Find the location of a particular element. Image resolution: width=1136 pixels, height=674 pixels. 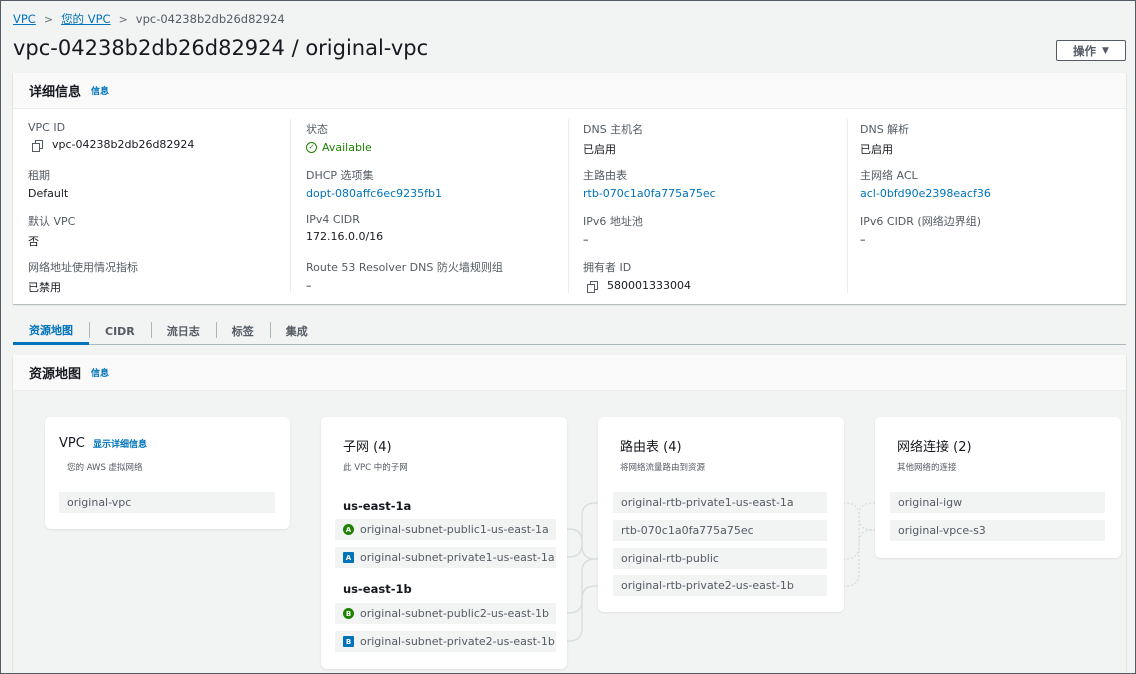

route-table-item: original-rtb-private2-us-east-1b is located at coordinates (720, 585).